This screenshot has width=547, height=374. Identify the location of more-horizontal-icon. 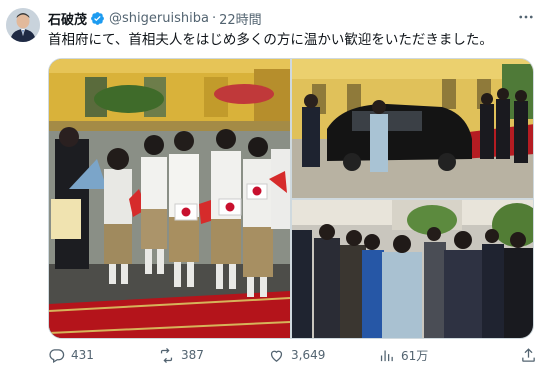
(526, 17).